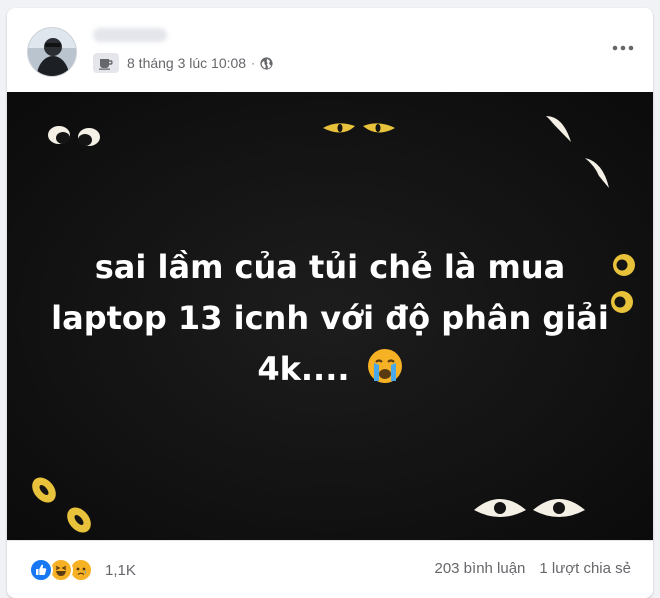 This screenshot has width=660, height=598. Describe the element at coordinates (120, 570) in the screenshot. I see `reaction-count: 1,1K` at that location.